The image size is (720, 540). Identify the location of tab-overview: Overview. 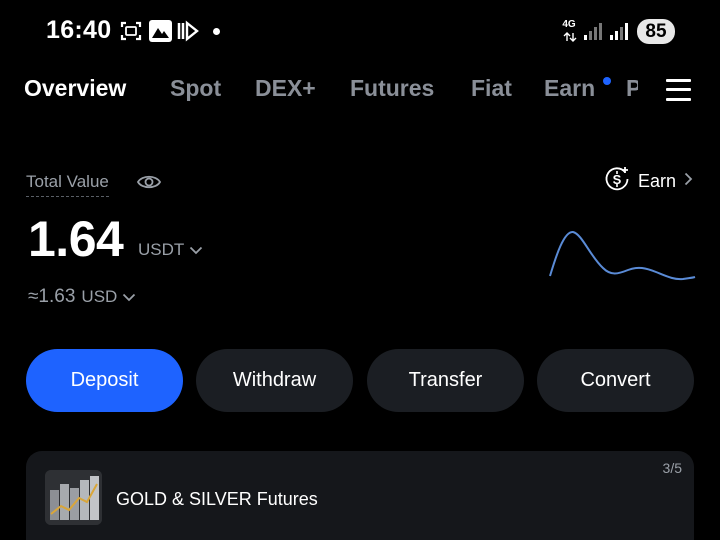
(75, 88).